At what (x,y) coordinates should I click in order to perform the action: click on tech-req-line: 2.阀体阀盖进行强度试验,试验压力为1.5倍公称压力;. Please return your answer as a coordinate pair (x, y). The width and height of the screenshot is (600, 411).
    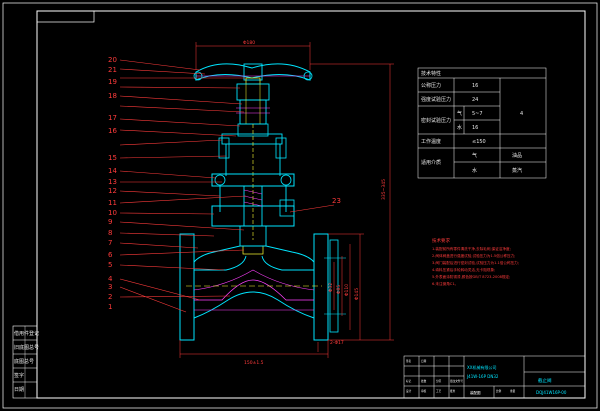
    Looking at the image, I should click on (473, 255).